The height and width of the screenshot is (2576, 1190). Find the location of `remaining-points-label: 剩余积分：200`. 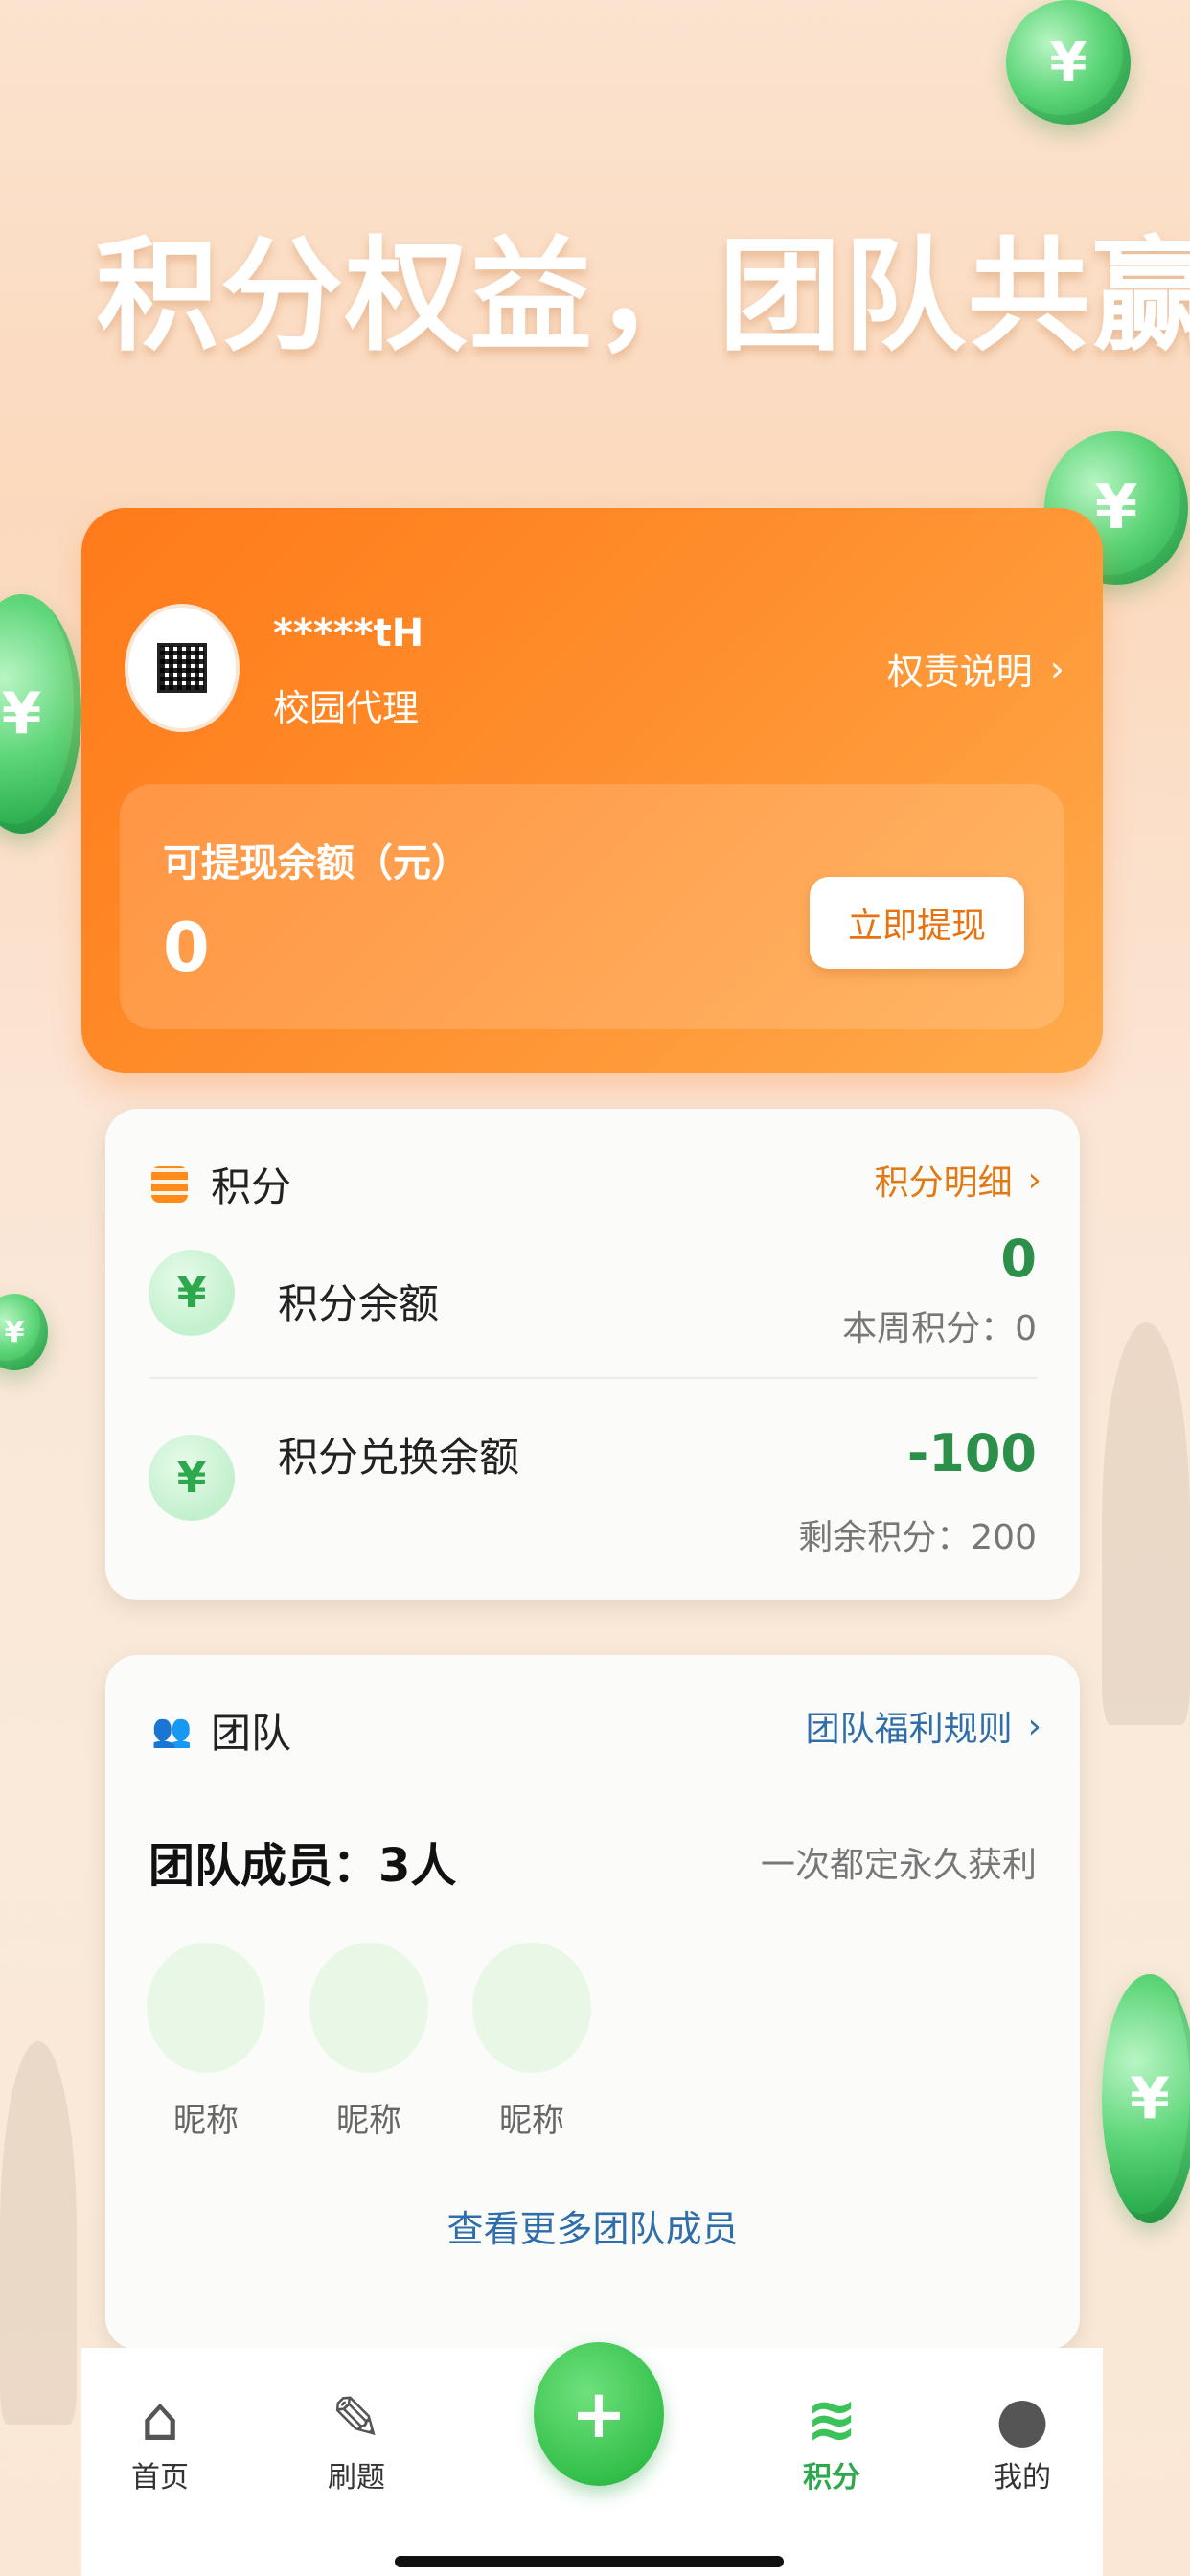

remaining-points-label: 剩余积分：200 is located at coordinates (918, 1537).